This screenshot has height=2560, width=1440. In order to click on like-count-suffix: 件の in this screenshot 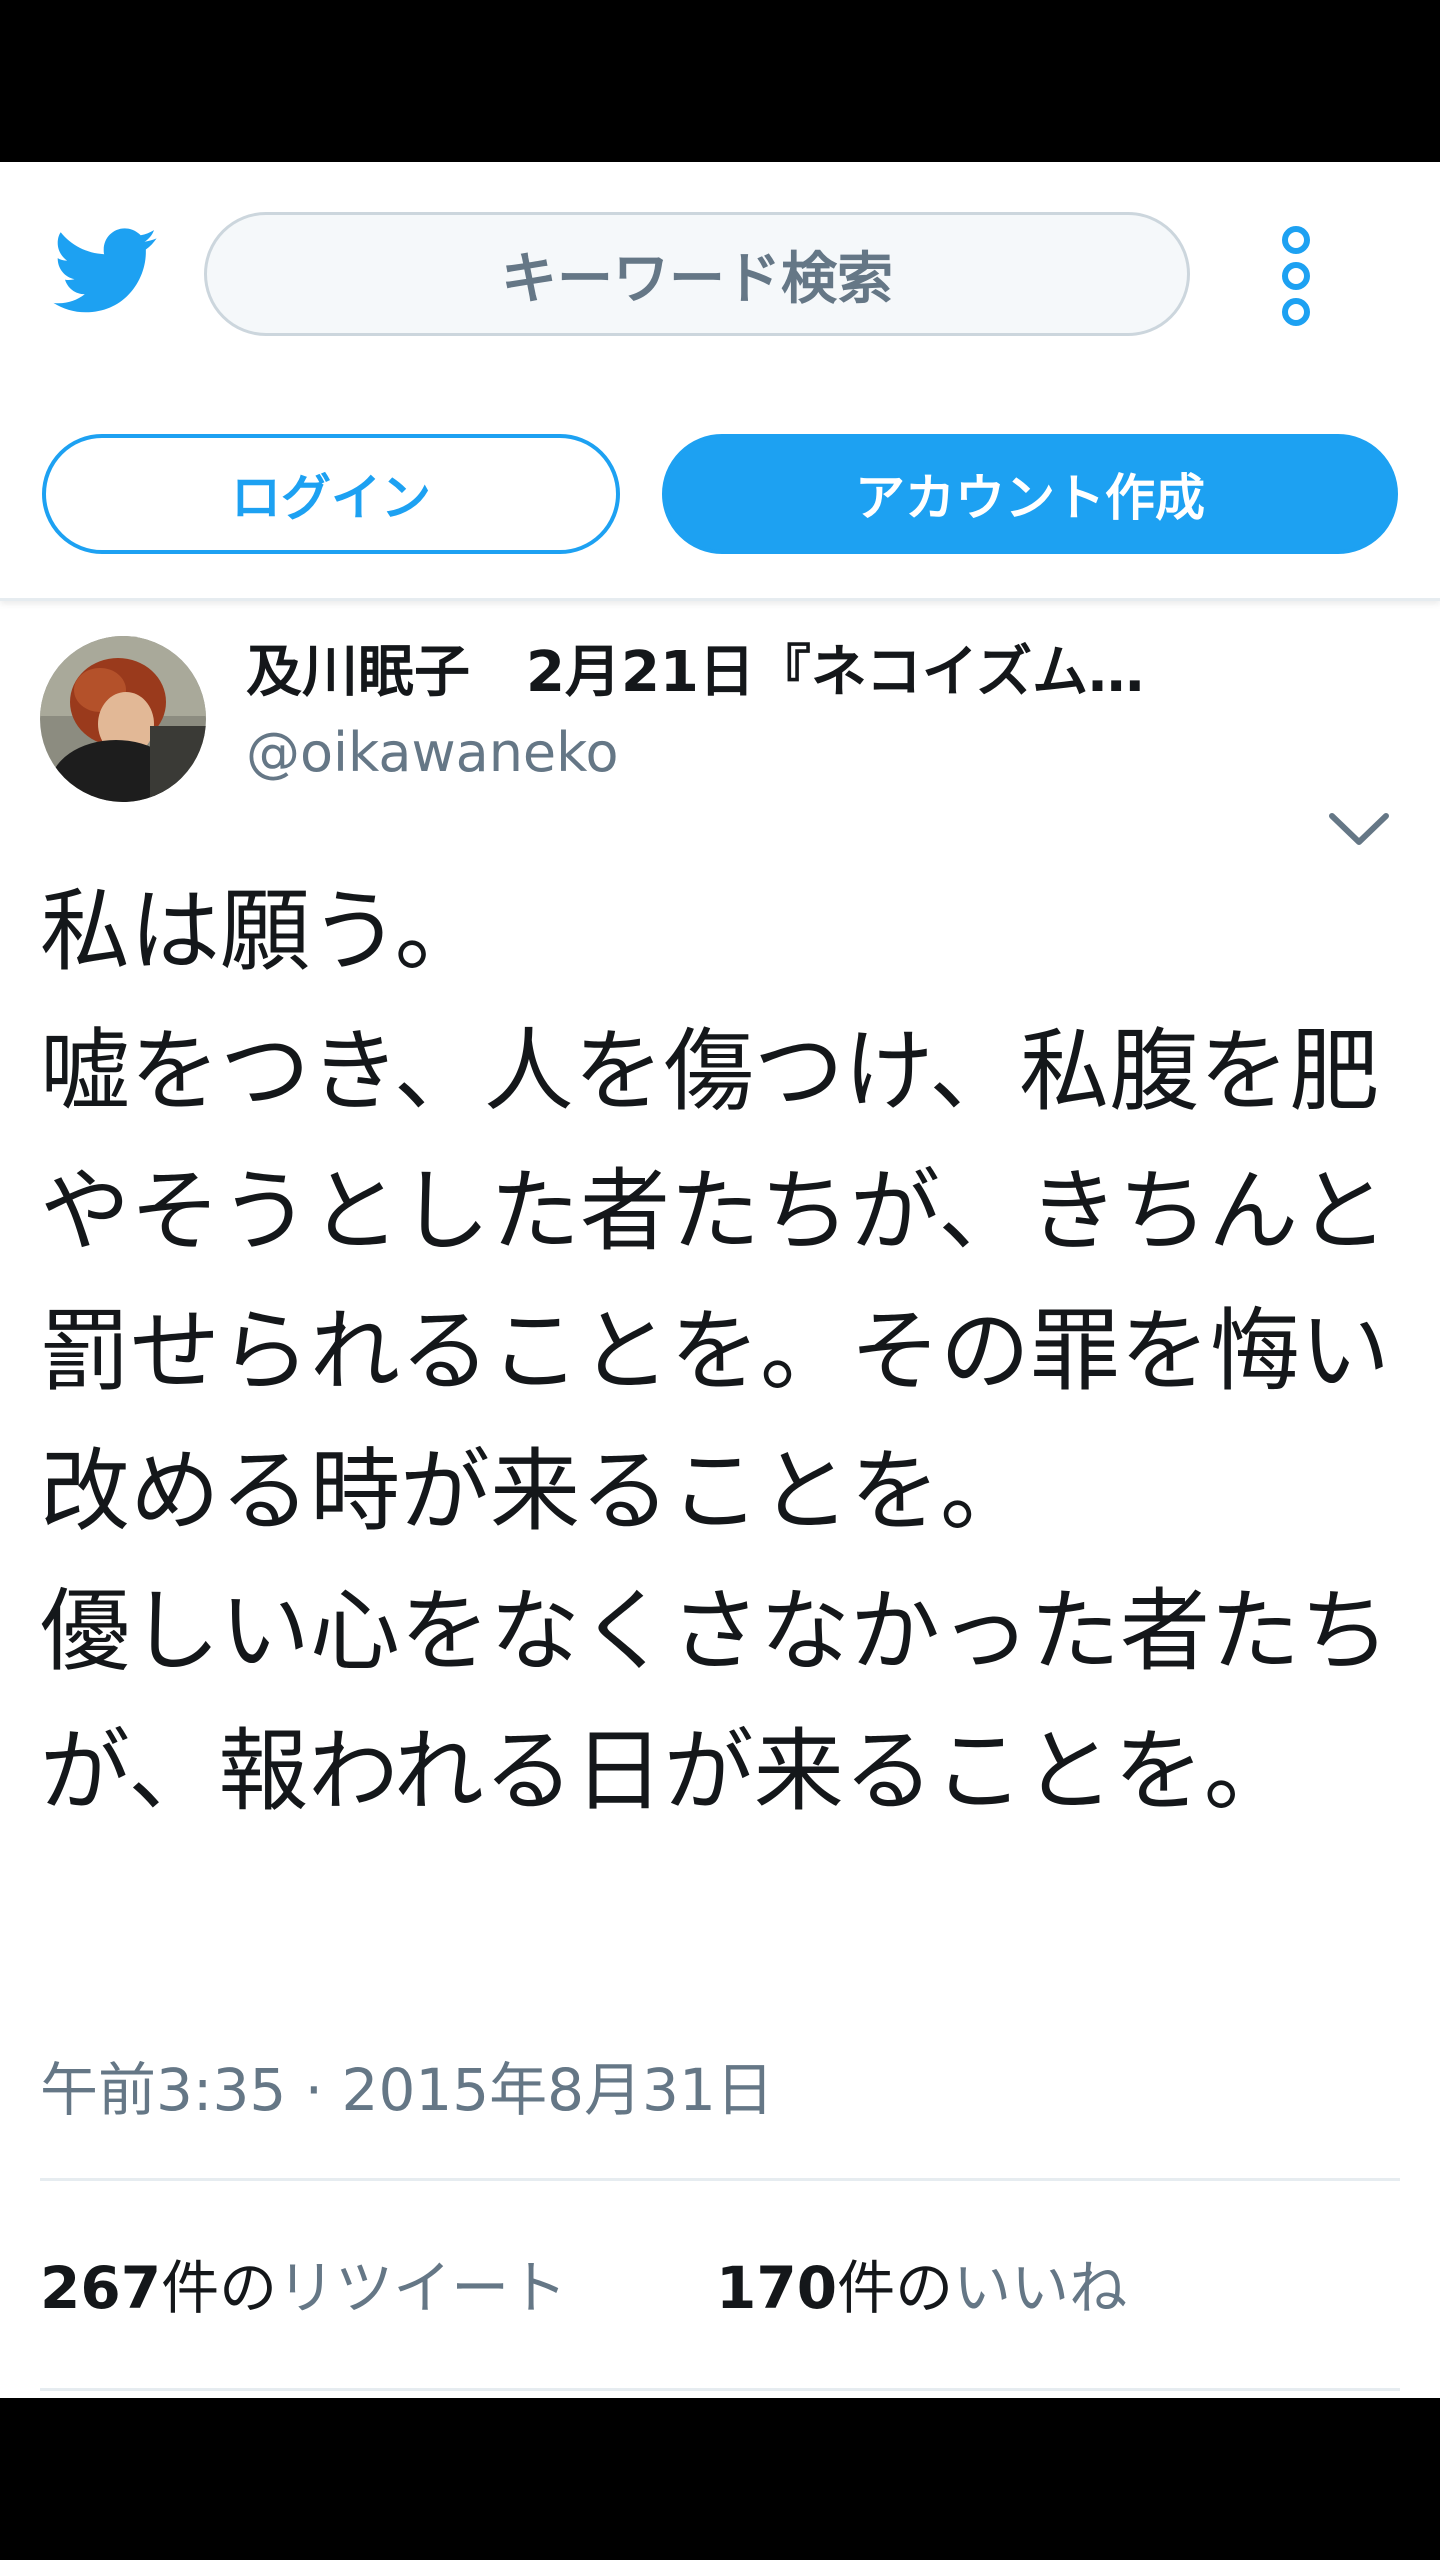, I will do `click(895, 2288)`.